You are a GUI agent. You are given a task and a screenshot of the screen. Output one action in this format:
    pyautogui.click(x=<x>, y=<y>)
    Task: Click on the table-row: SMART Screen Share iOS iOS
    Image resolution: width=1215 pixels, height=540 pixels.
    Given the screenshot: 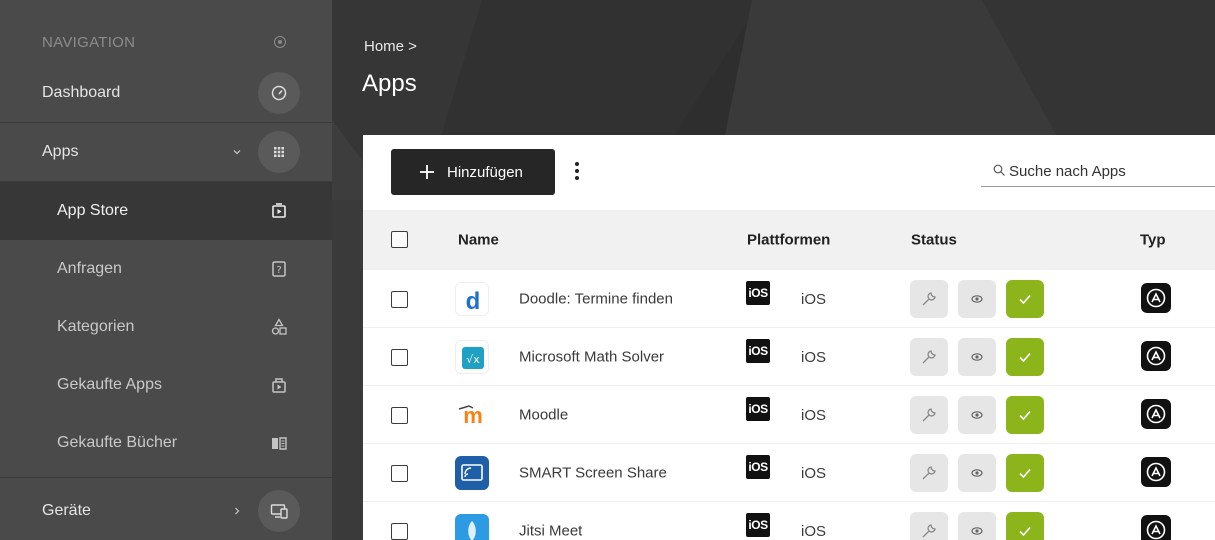 What is the action you would take?
    pyautogui.click(x=789, y=473)
    